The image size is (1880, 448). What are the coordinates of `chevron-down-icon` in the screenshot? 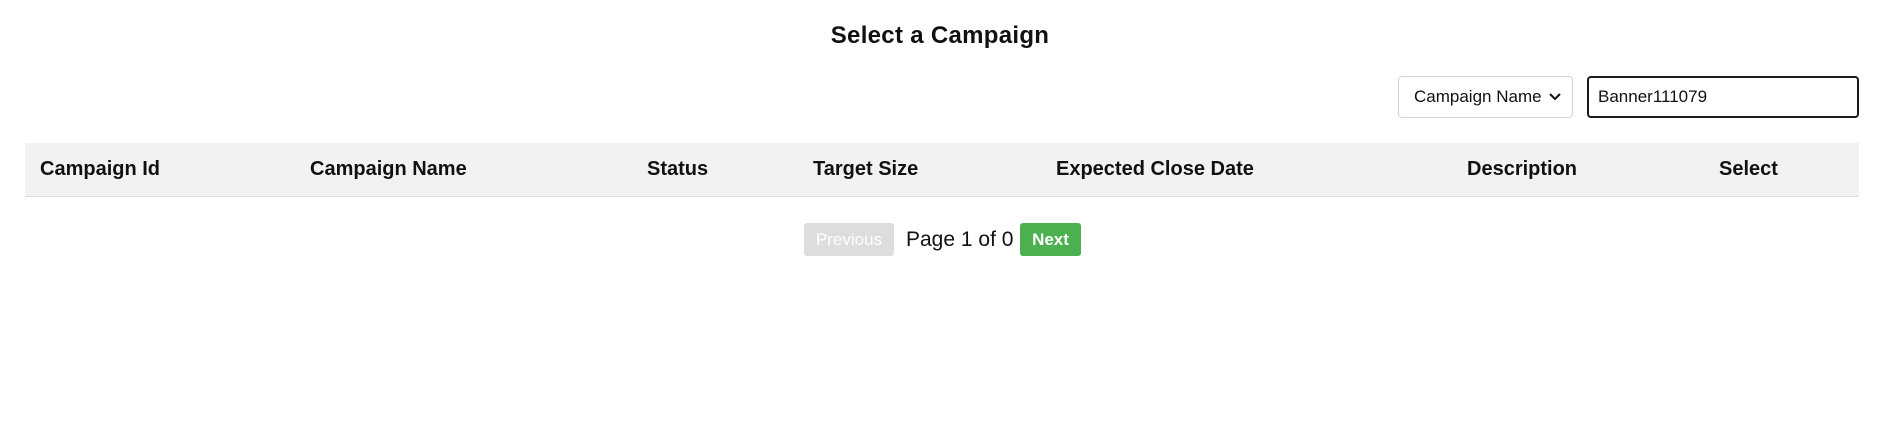 It's located at (1555, 97).